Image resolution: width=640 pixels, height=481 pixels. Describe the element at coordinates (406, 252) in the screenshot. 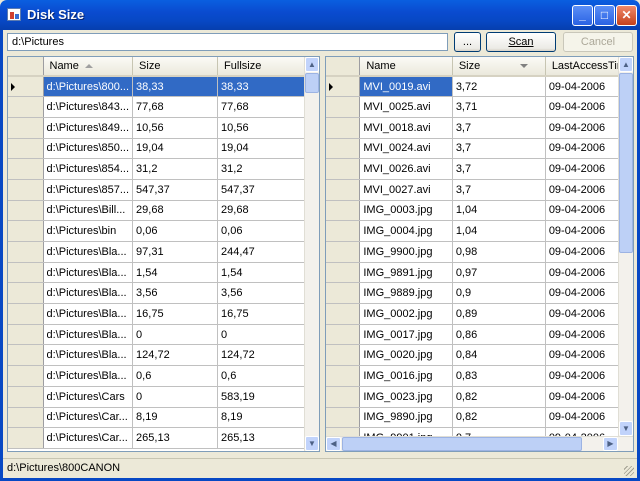

I see `table-cell: IMG_9900.jpg` at that location.